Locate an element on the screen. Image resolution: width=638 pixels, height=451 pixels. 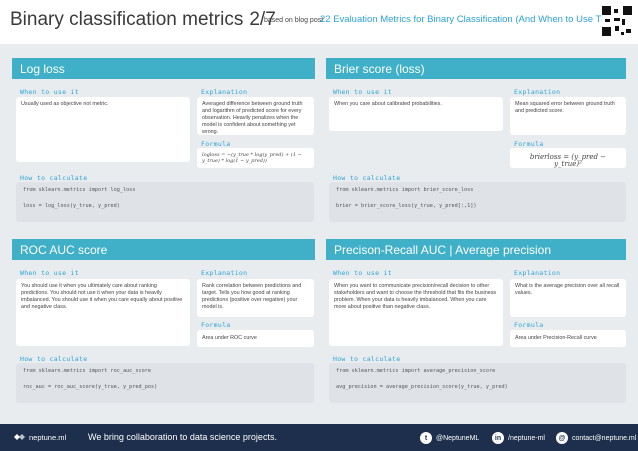
qr-code-icon is located at coordinates (617, 21).